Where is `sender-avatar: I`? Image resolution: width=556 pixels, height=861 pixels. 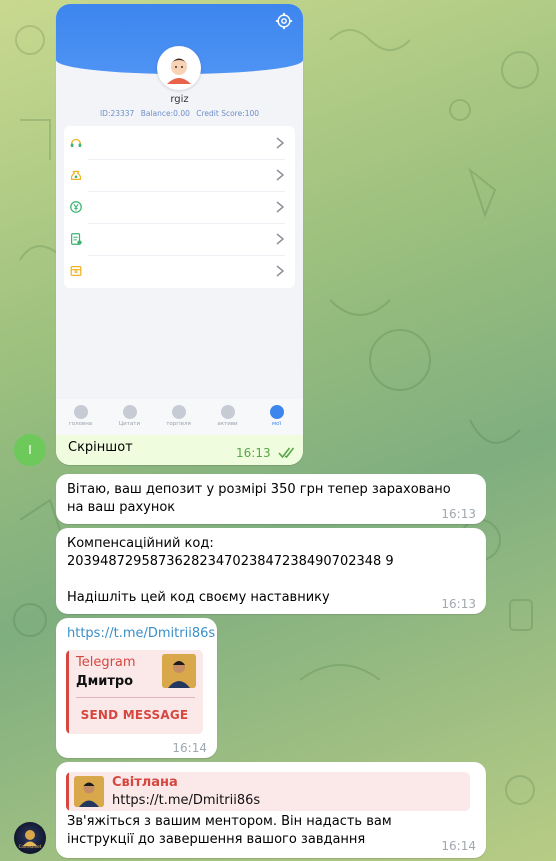 sender-avatar: I is located at coordinates (30, 450).